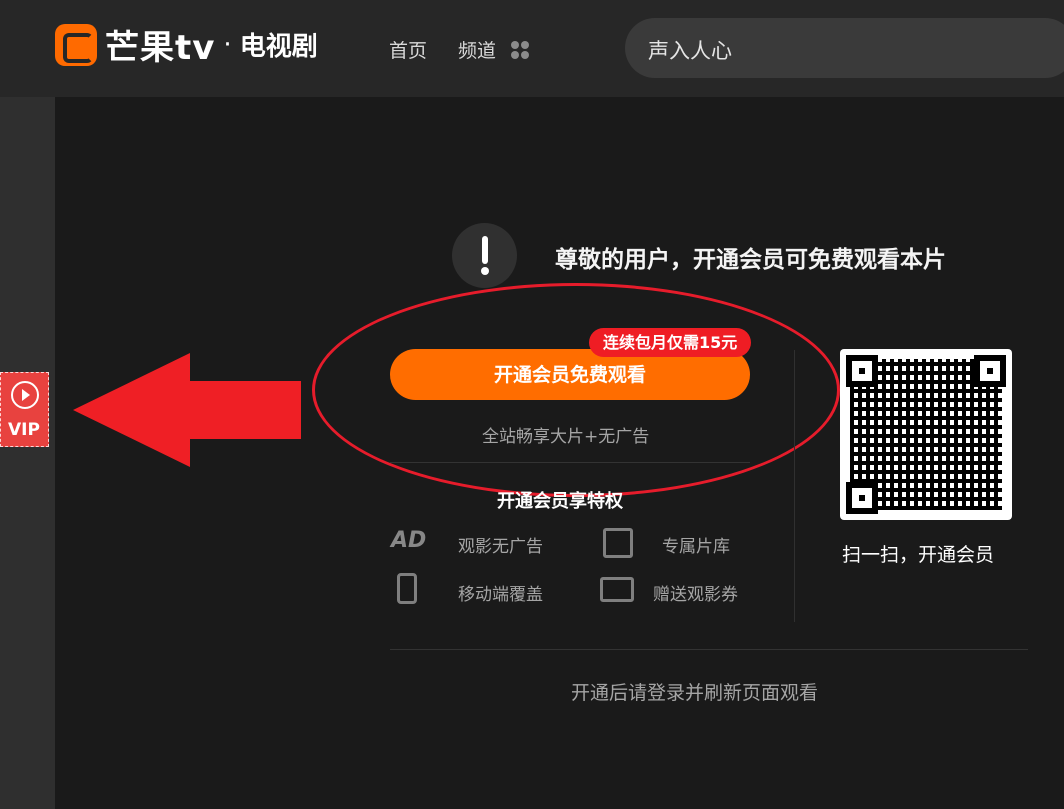 The image size is (1064, 809). I want to click on vip-label: VIP, so click(24, 430).